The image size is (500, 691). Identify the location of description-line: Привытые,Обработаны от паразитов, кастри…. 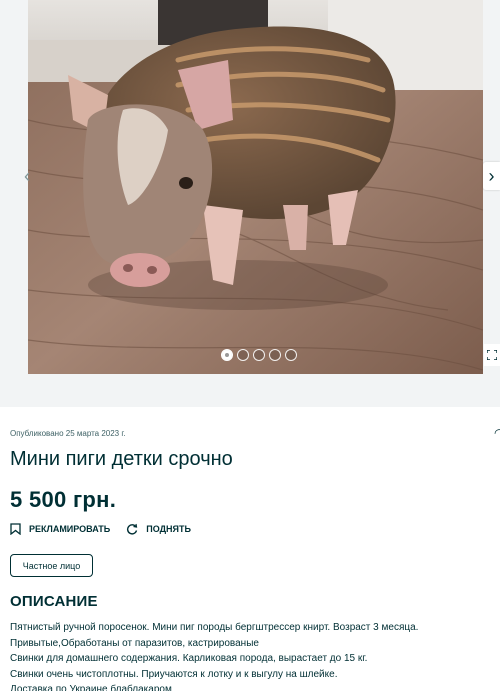
(134, 643).